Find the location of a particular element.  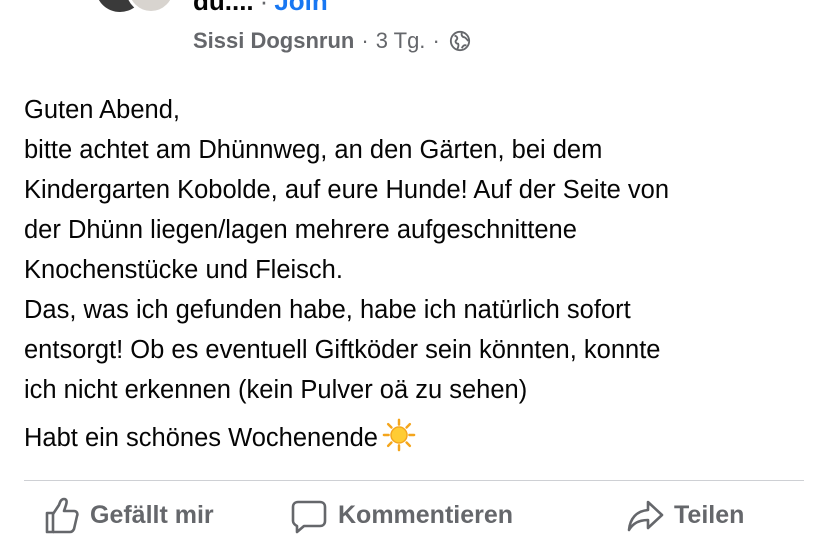

share-icon is located at coordinates (645, 516).